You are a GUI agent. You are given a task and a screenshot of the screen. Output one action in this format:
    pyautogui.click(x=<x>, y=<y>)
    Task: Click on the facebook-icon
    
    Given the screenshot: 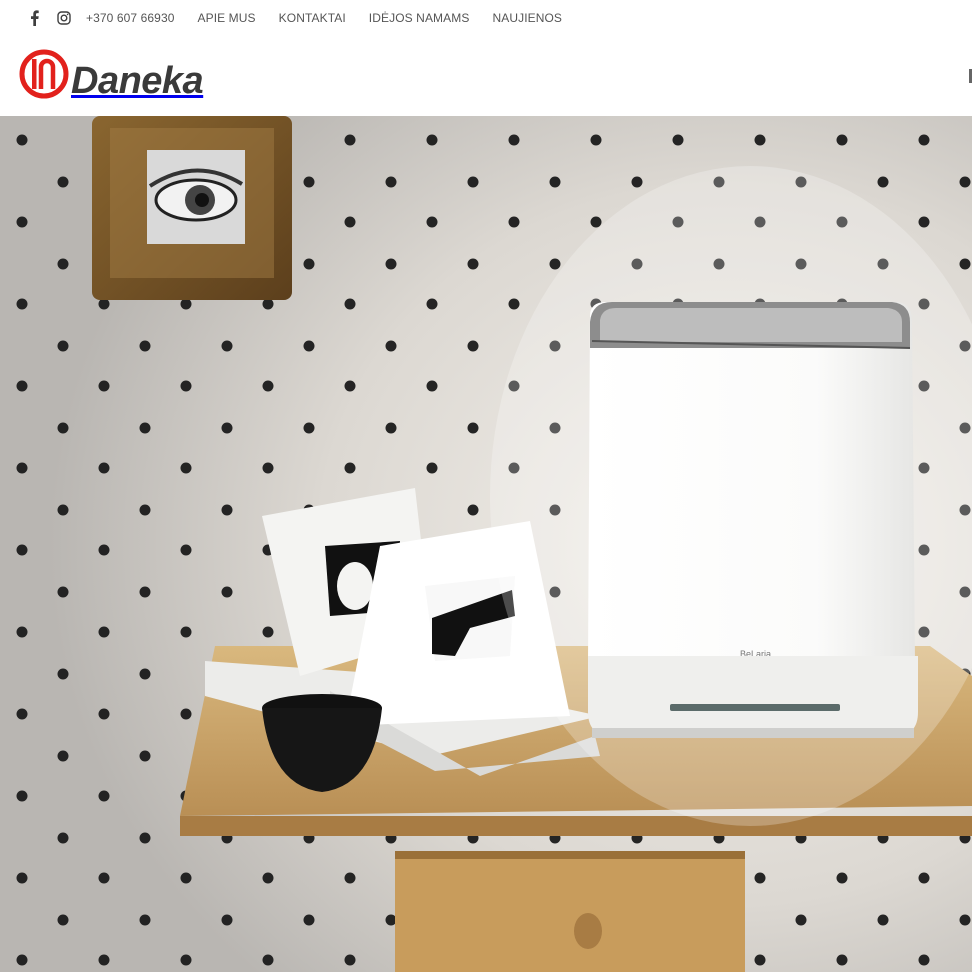 What is the action you would take?
    pyautogui.click(x=34, y=18)
    